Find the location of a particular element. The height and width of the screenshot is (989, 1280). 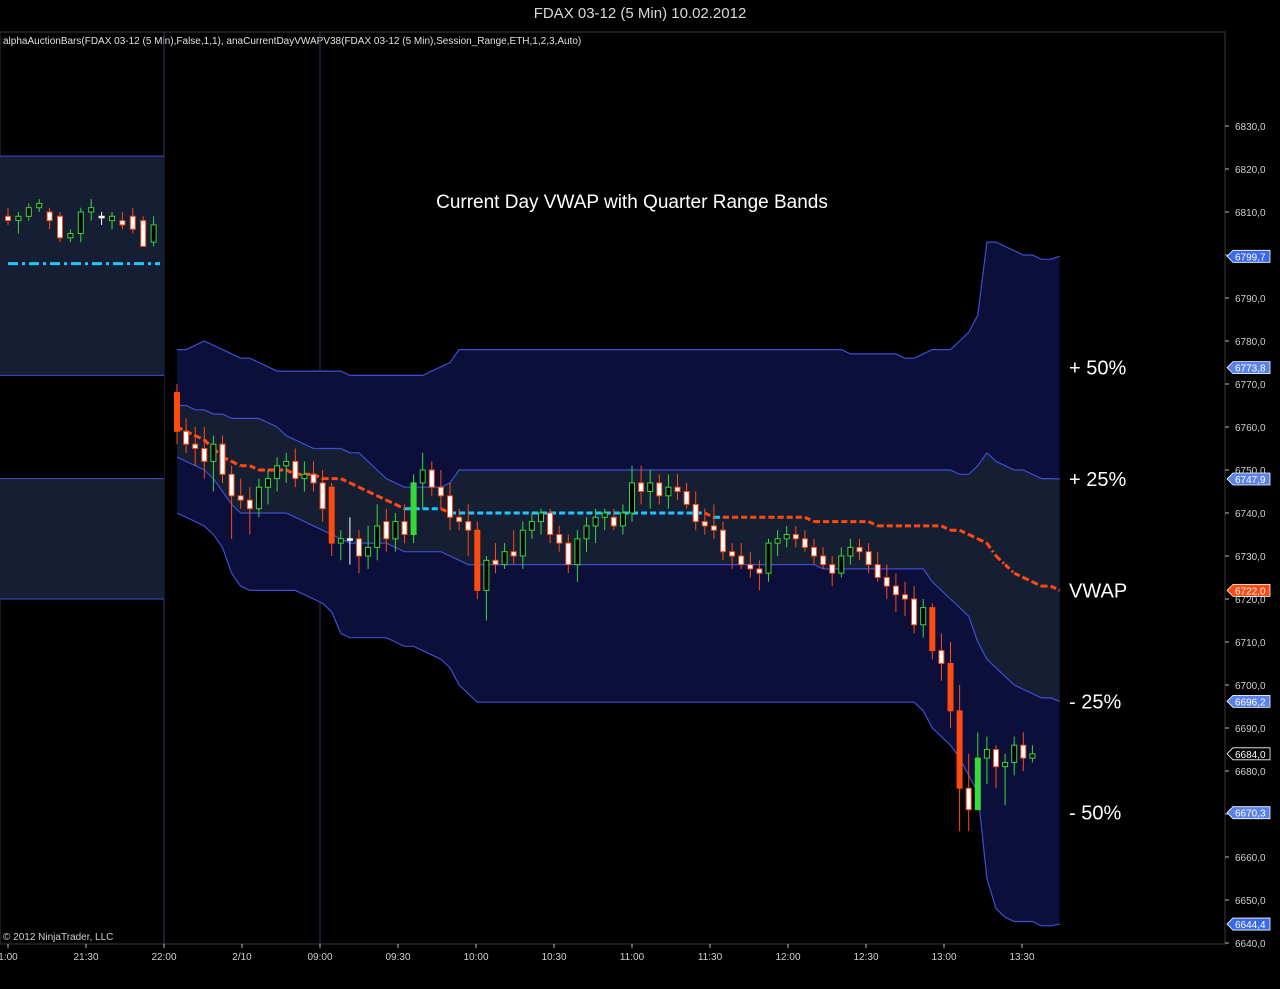

x-tick-label: 21:30 is located at coordinates (85, 957).